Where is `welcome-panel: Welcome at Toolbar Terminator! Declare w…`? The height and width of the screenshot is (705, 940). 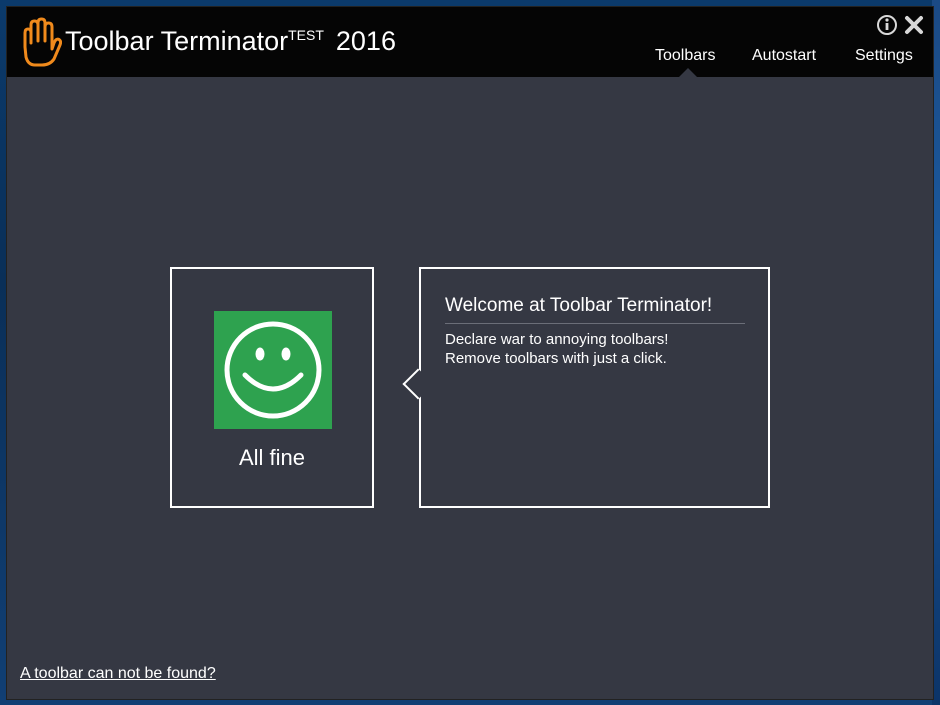 welcome-panel: Welcome at Toolbar Terminator! Declare w… is located at coordinates (586, 387).